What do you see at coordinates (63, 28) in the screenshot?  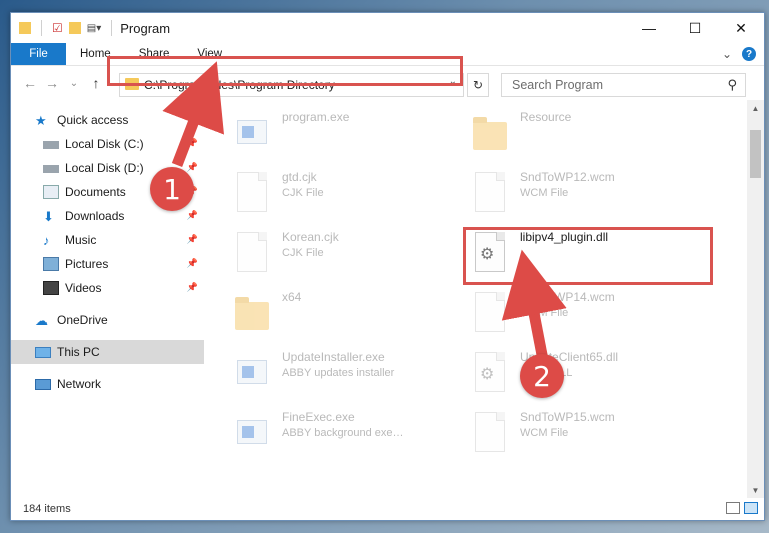 I see `quick-access-toolbar: ☑ ▤▾` at bounding box center [63, 28].